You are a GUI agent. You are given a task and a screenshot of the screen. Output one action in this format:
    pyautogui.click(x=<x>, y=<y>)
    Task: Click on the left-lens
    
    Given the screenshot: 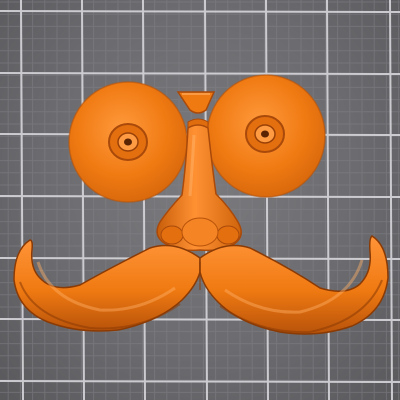 What is the action you would take?
    pyautogui.click(x=128, y=142)
    